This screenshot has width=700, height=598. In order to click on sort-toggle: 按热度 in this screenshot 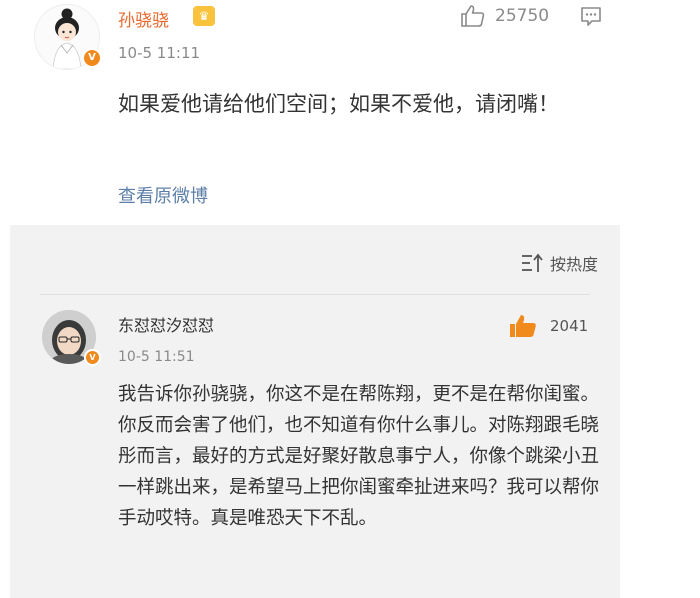, I will do `click(559, 263)`.